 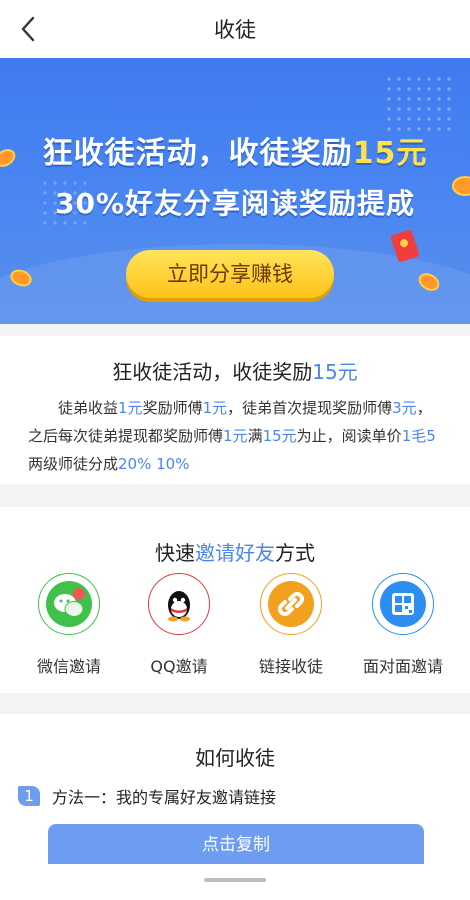 I want to click on home-indicator, so click(x=235, y=880).